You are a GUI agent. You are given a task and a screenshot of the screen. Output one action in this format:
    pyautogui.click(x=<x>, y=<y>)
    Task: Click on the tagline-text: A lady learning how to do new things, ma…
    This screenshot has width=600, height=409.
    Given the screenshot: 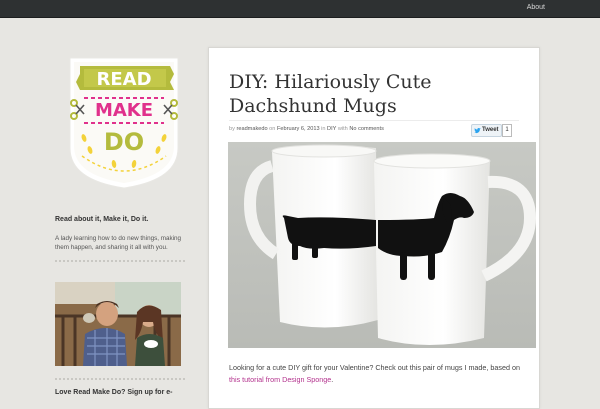 What is the action you would take?
    pyautogui.click(x=118, y=243)
    